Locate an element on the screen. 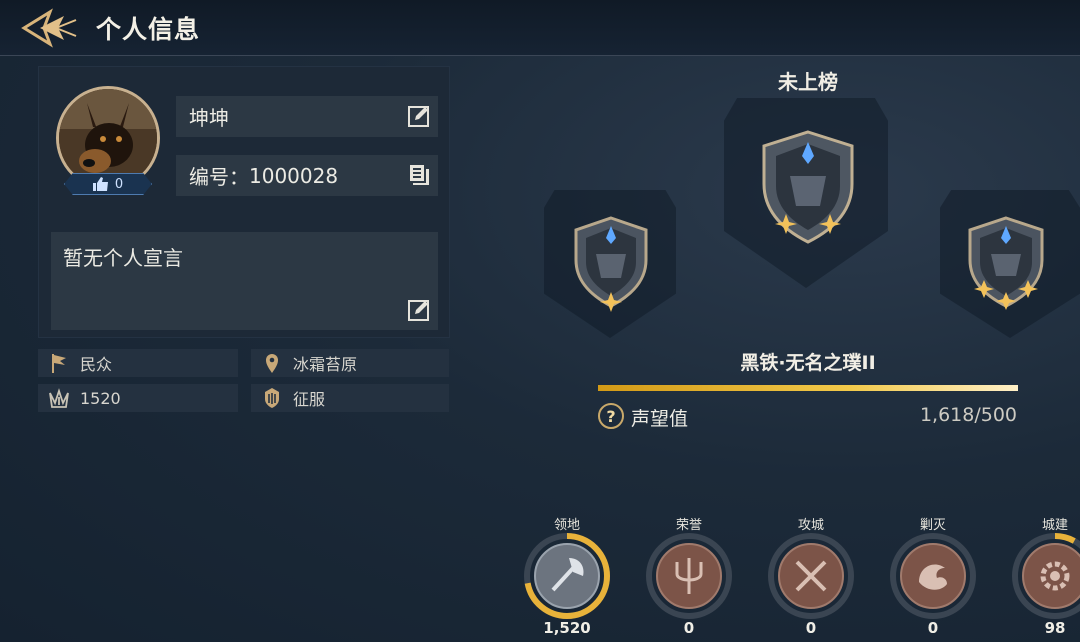  location-cell: 冰霜苔原 is located at coordinates (350, 363).